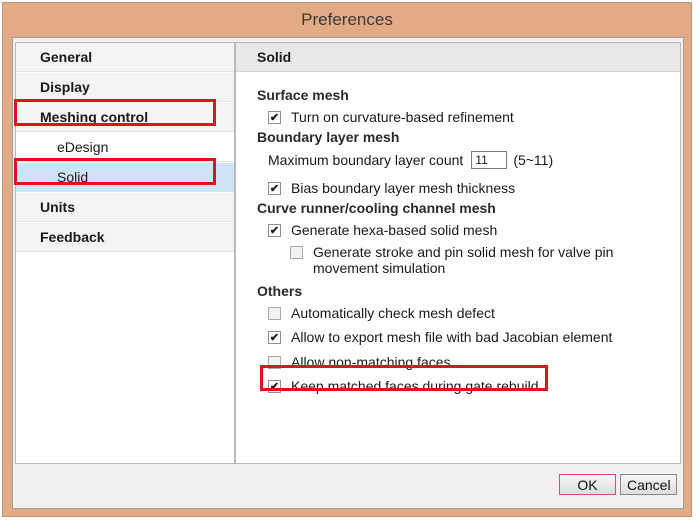 This screenshot has height=523, width=700. I want to click on section-others: Others, so click(280, 291).